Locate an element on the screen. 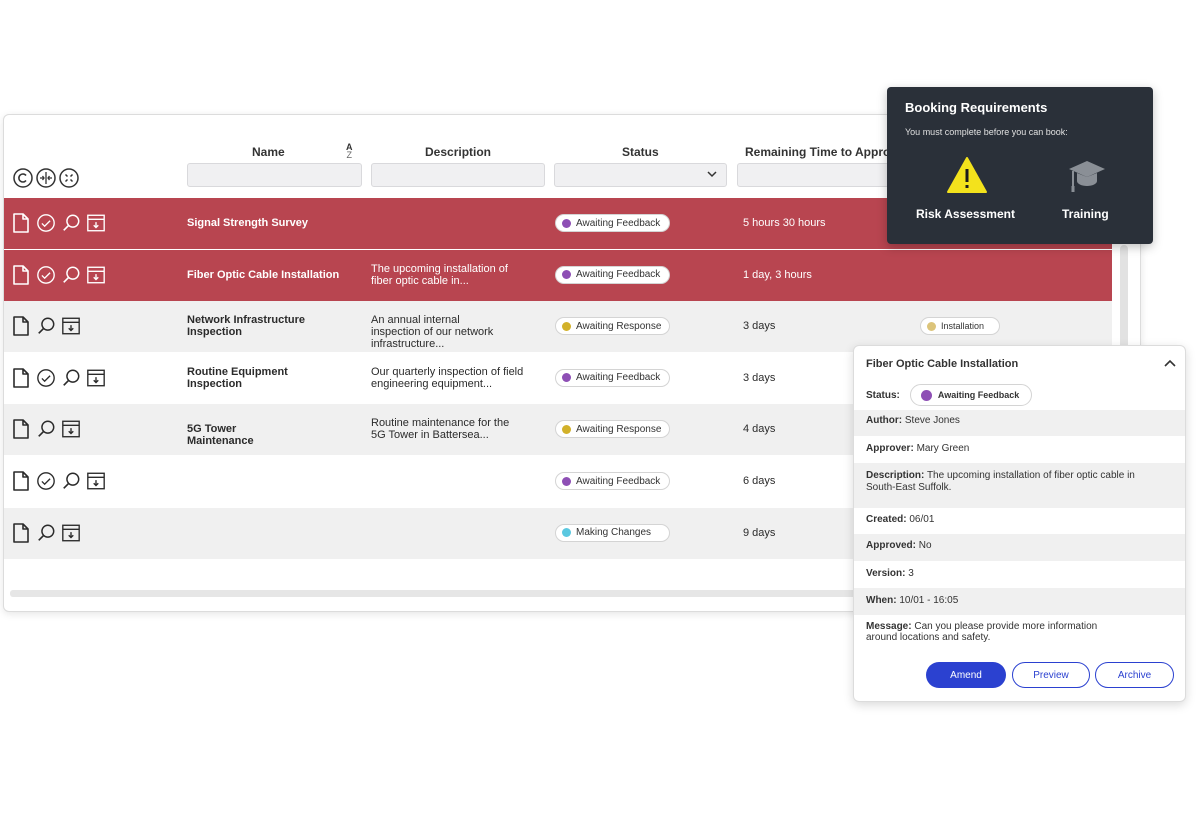 The height and width of the screenshot is (824, 1200). row-remaining-time: 6 days is located at coordinates (759, 481).